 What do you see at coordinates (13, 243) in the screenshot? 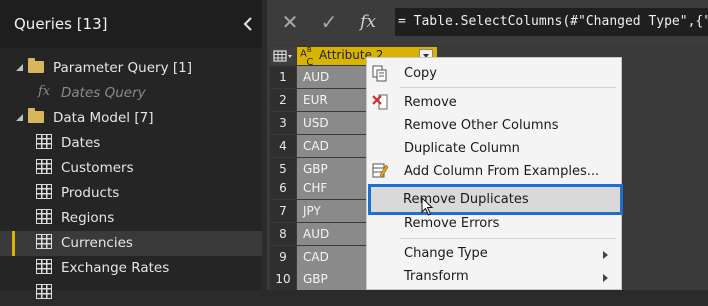
I see `selected-indicator` at bounding box center [13, 243].